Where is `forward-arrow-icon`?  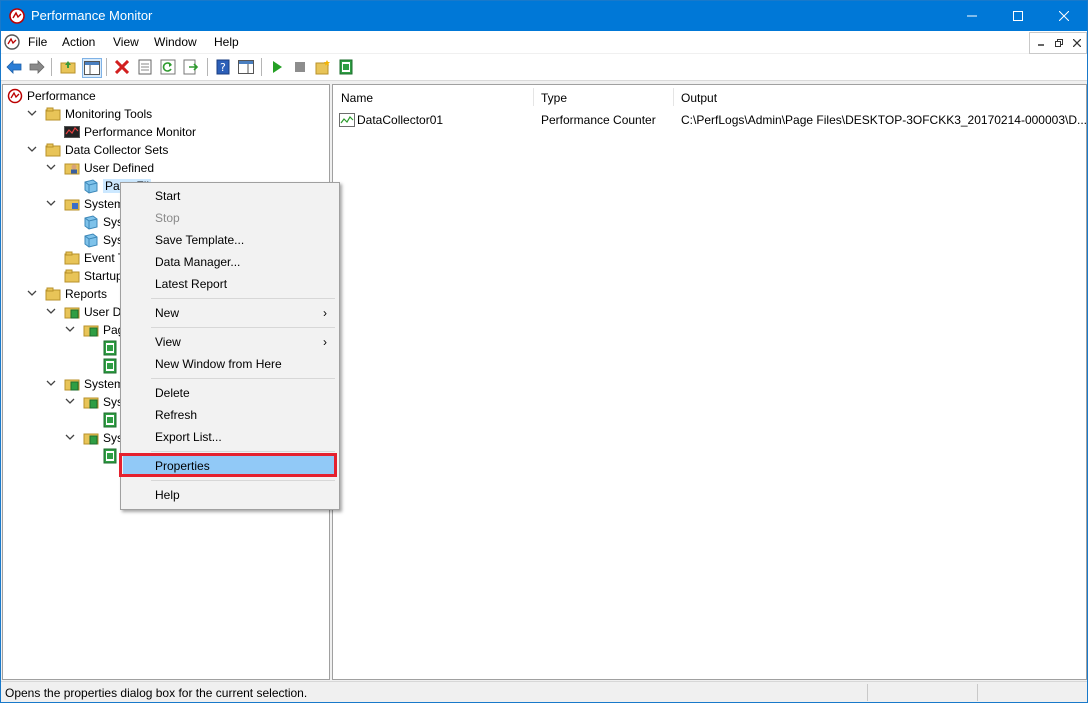 forward-arrow-icon is located at coordinates (37, 67).